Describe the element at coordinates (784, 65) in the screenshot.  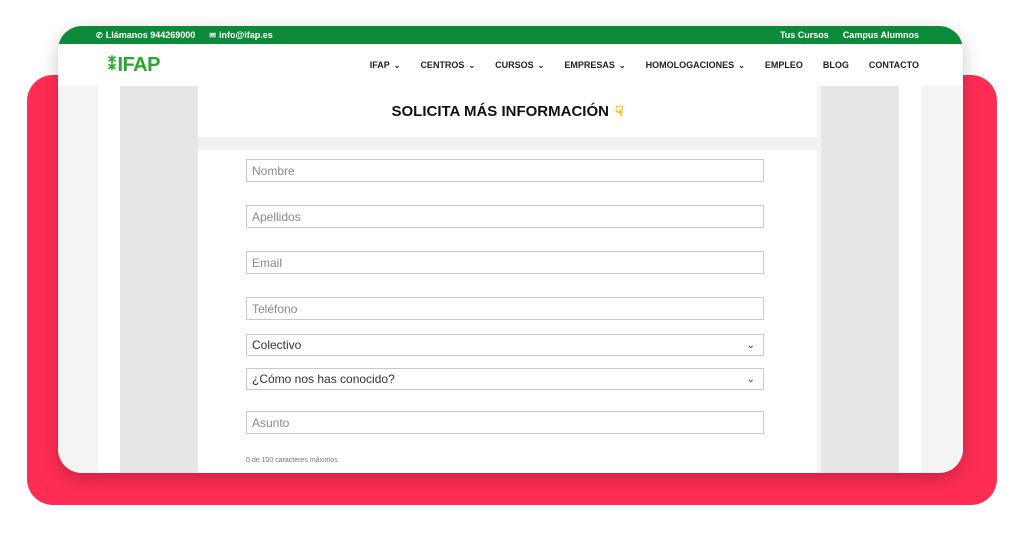
I see `nav-item-empleo: EMPLEO` at that location.